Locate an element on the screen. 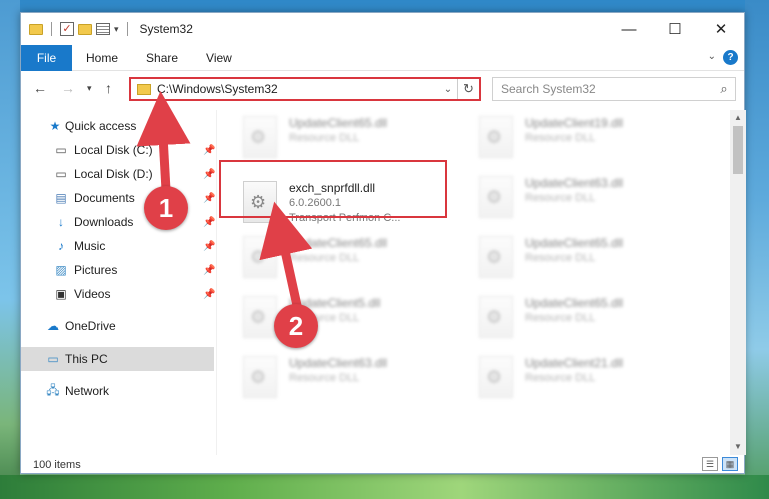 The width and height of the screenshot is (769, 499). details-view-icon: ☰ is located at coordinates (710, 464).